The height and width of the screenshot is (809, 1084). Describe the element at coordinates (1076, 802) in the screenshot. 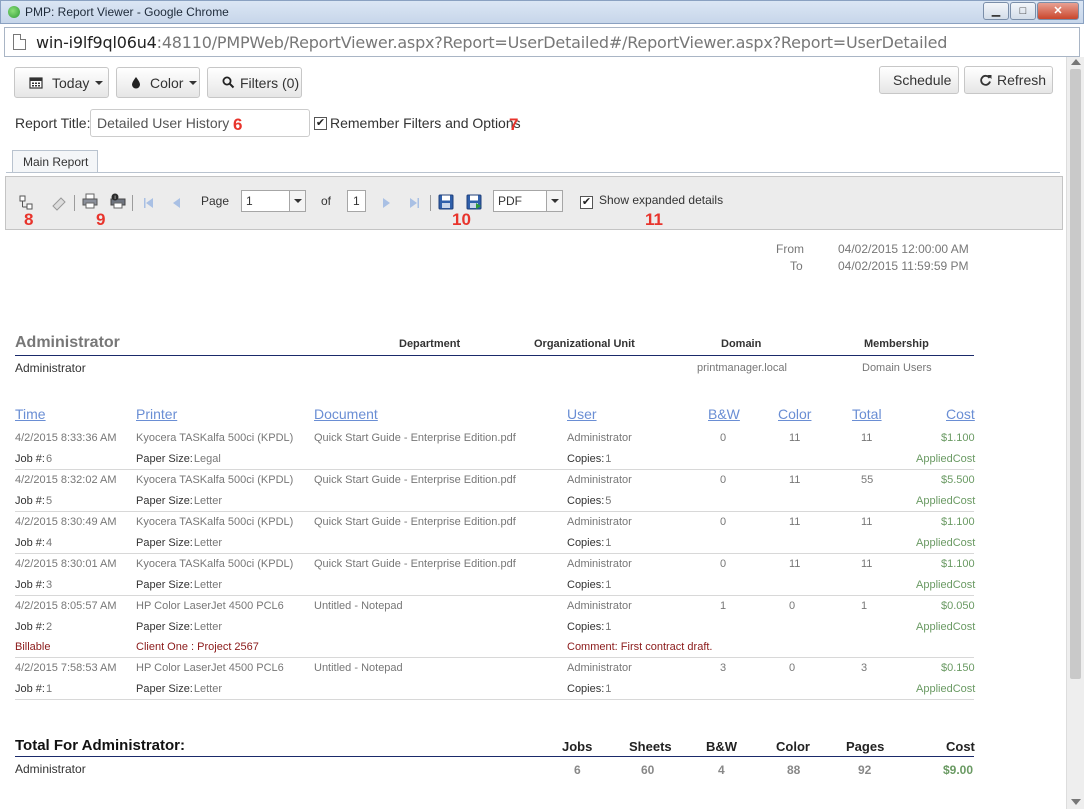

I see `scroll-down-icon` at that location.